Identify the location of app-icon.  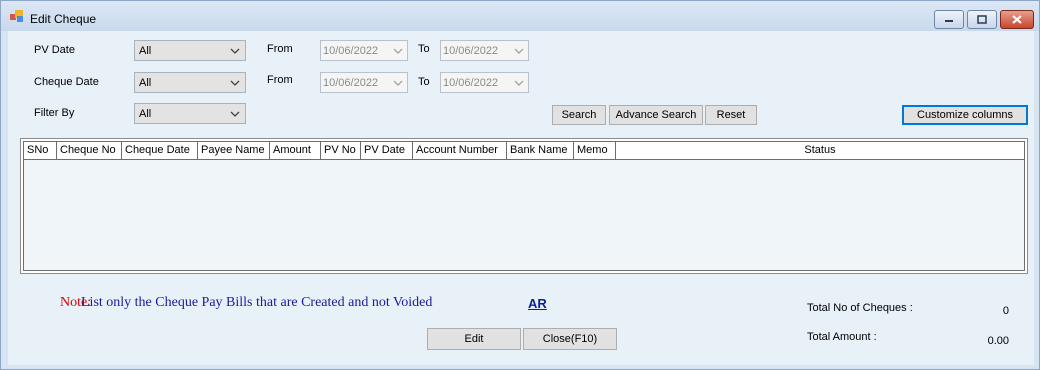
(16, 16).